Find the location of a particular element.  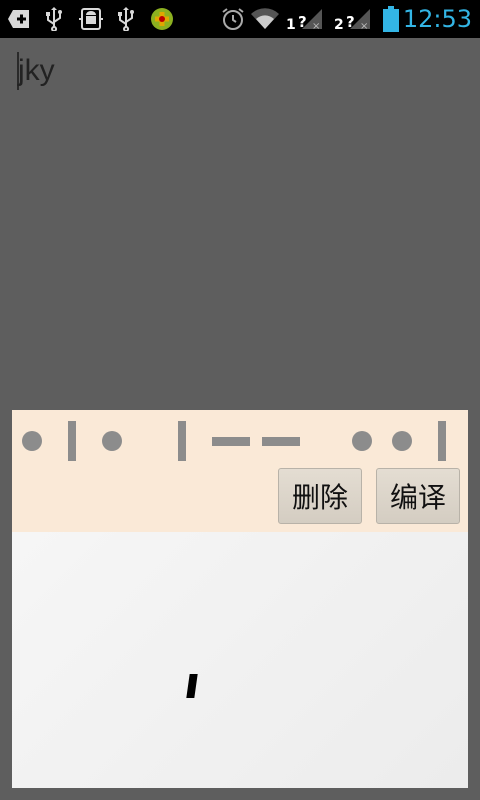

sim1-label: 1 is located at coordinates (291, 25).